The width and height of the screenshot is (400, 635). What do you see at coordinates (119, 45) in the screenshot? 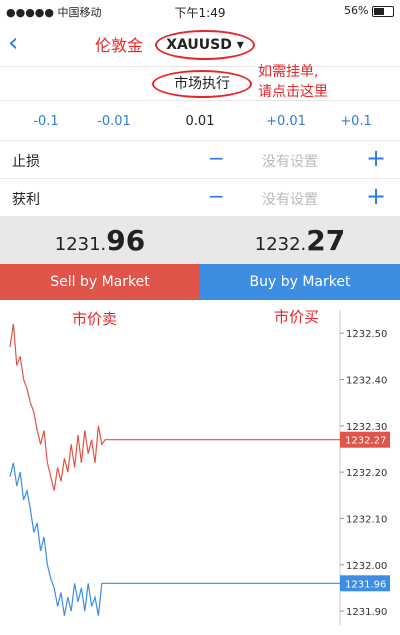
I see `annotation-gold: 伦敦金` at bounding box center [119, 45].